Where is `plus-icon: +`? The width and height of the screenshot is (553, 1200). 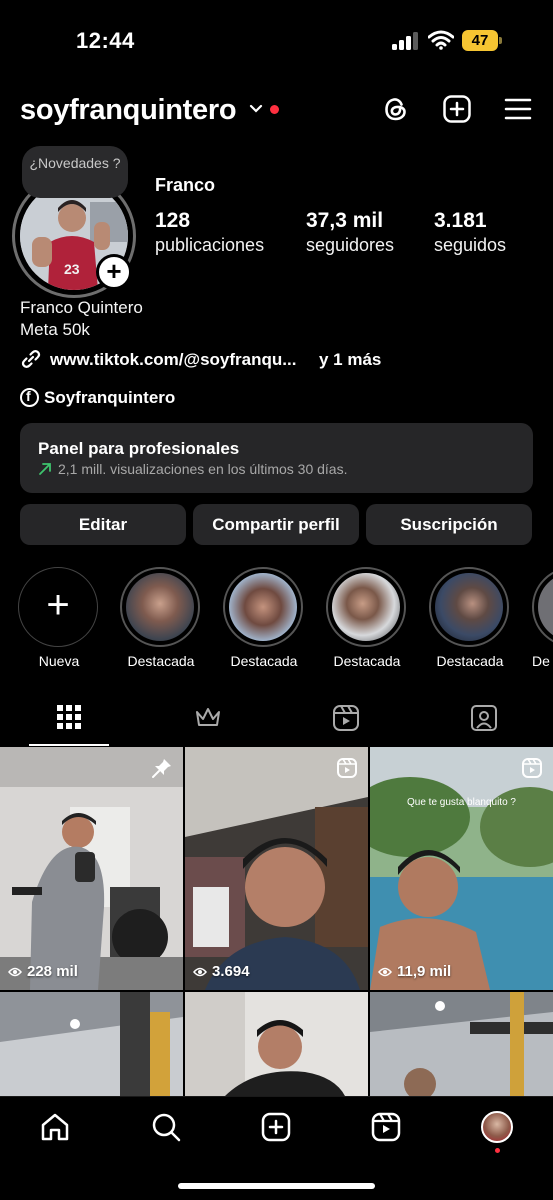 plus-icon: + is located at coordinates (58, 605).